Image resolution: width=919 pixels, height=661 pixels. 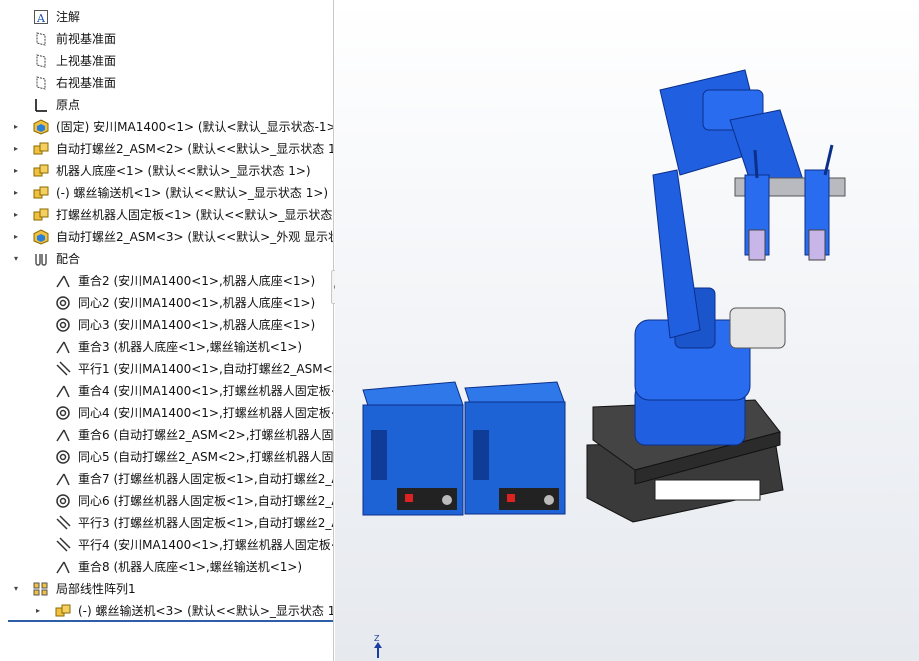 What do you see at coordinates (41, 259) in the screenshot?
I see `mates-folder-icon` at bounding box center [41, 259].